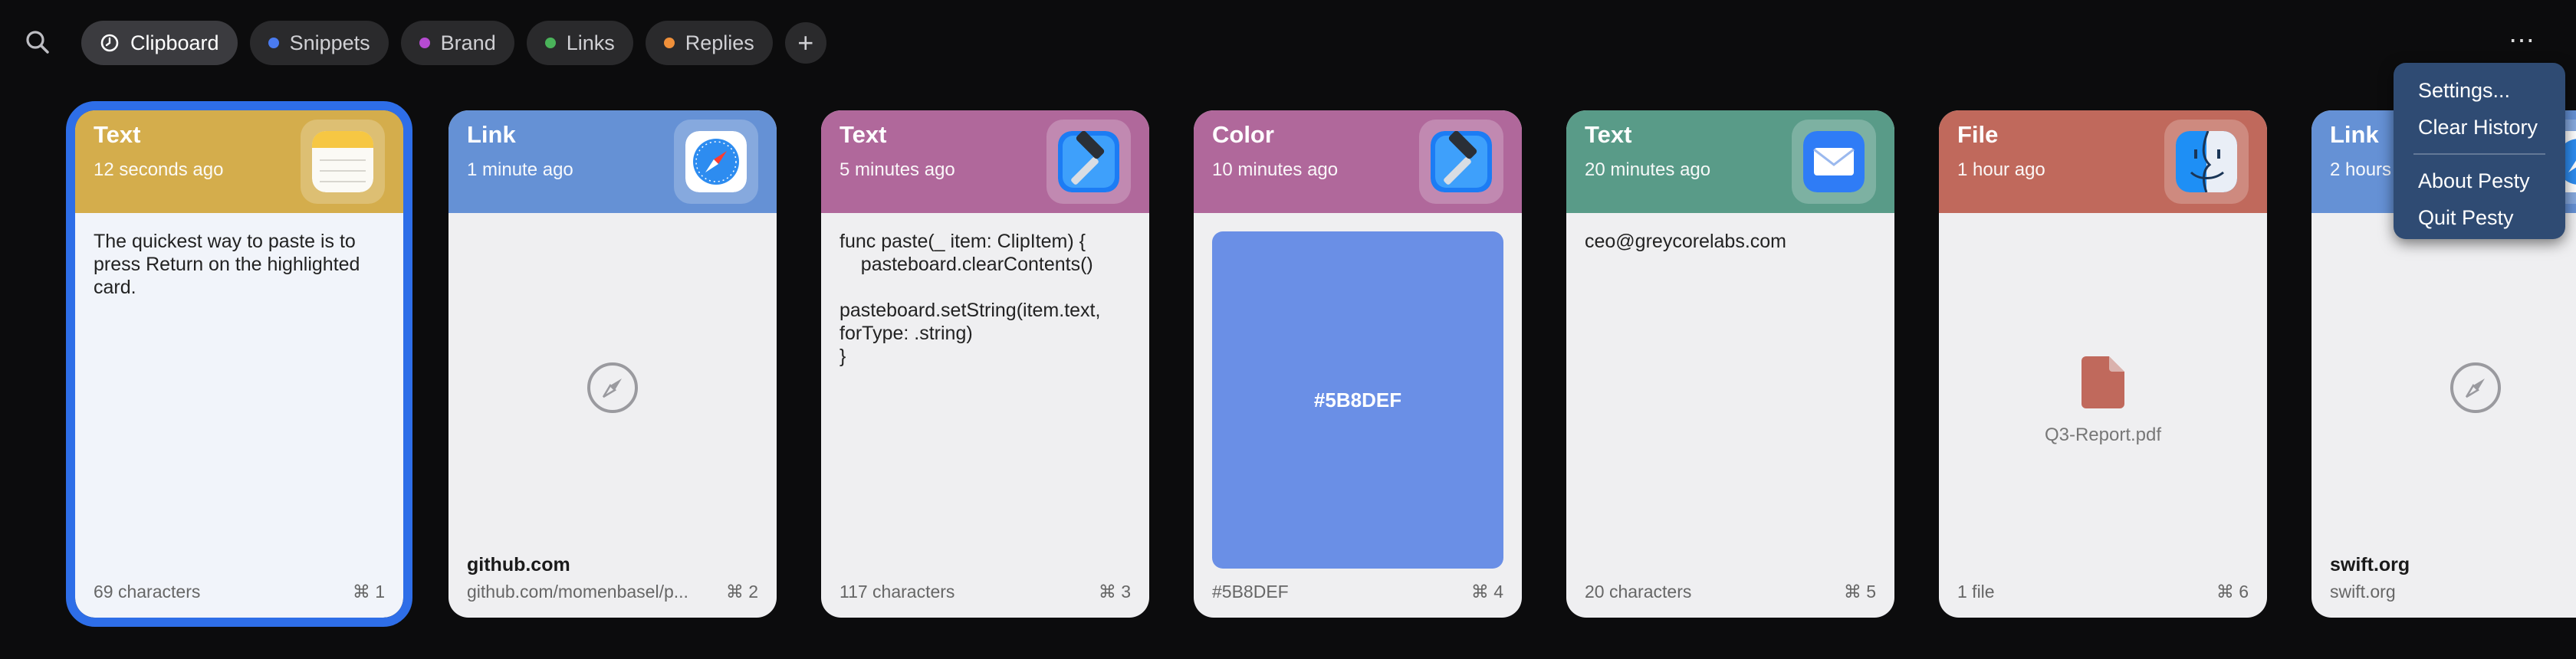  I want to click on card-header: File 1 hour ago, so click(2103, 161).